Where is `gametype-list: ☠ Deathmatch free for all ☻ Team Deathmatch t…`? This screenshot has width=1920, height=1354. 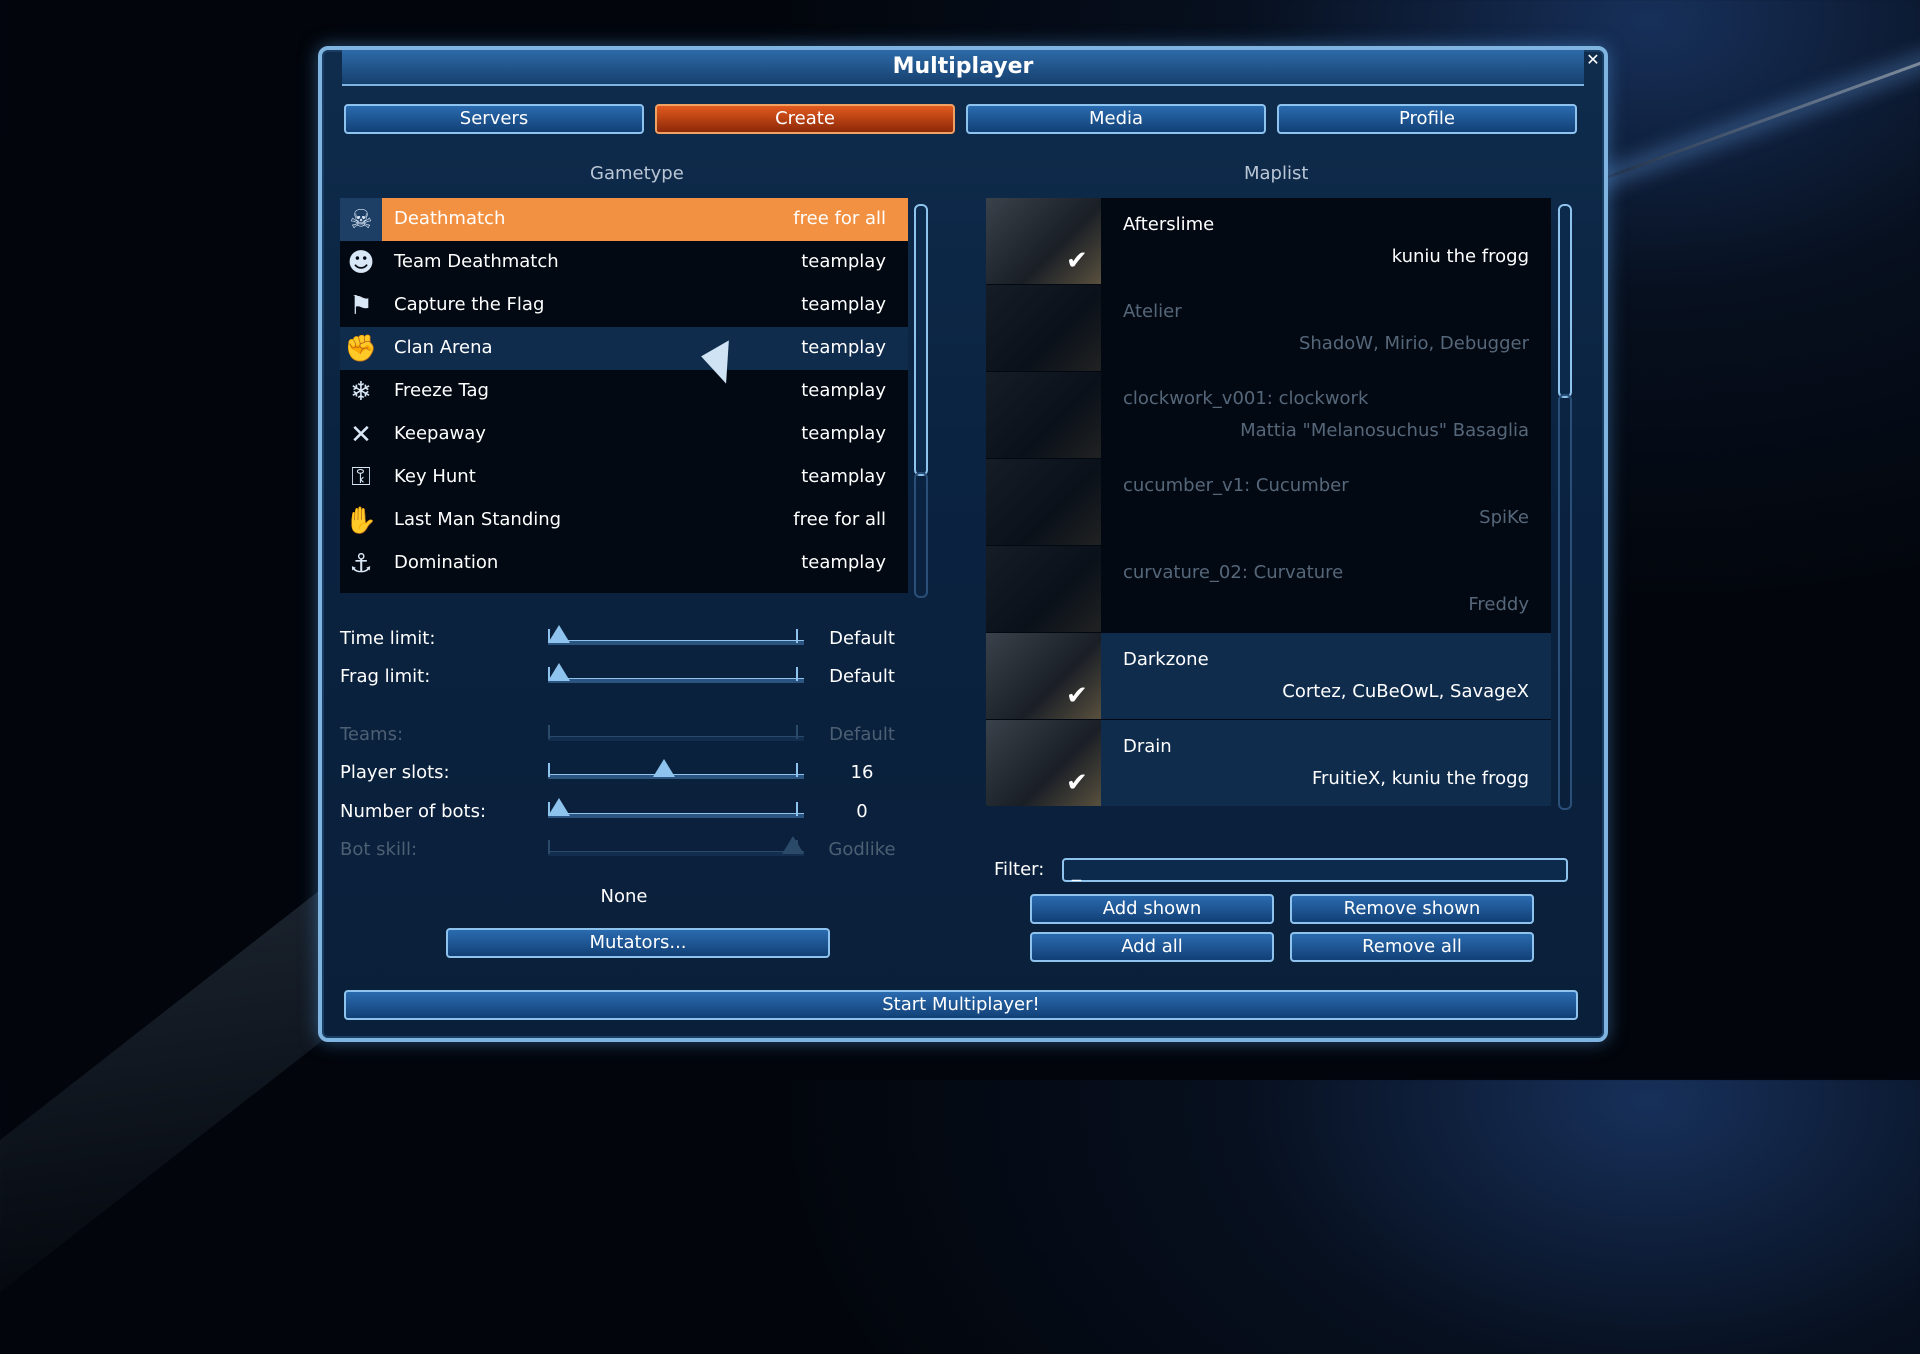 gametype-list: ☠ Deathmatch free for all ☻ Team Deathmatch t… is located at coordinates (624, 395).